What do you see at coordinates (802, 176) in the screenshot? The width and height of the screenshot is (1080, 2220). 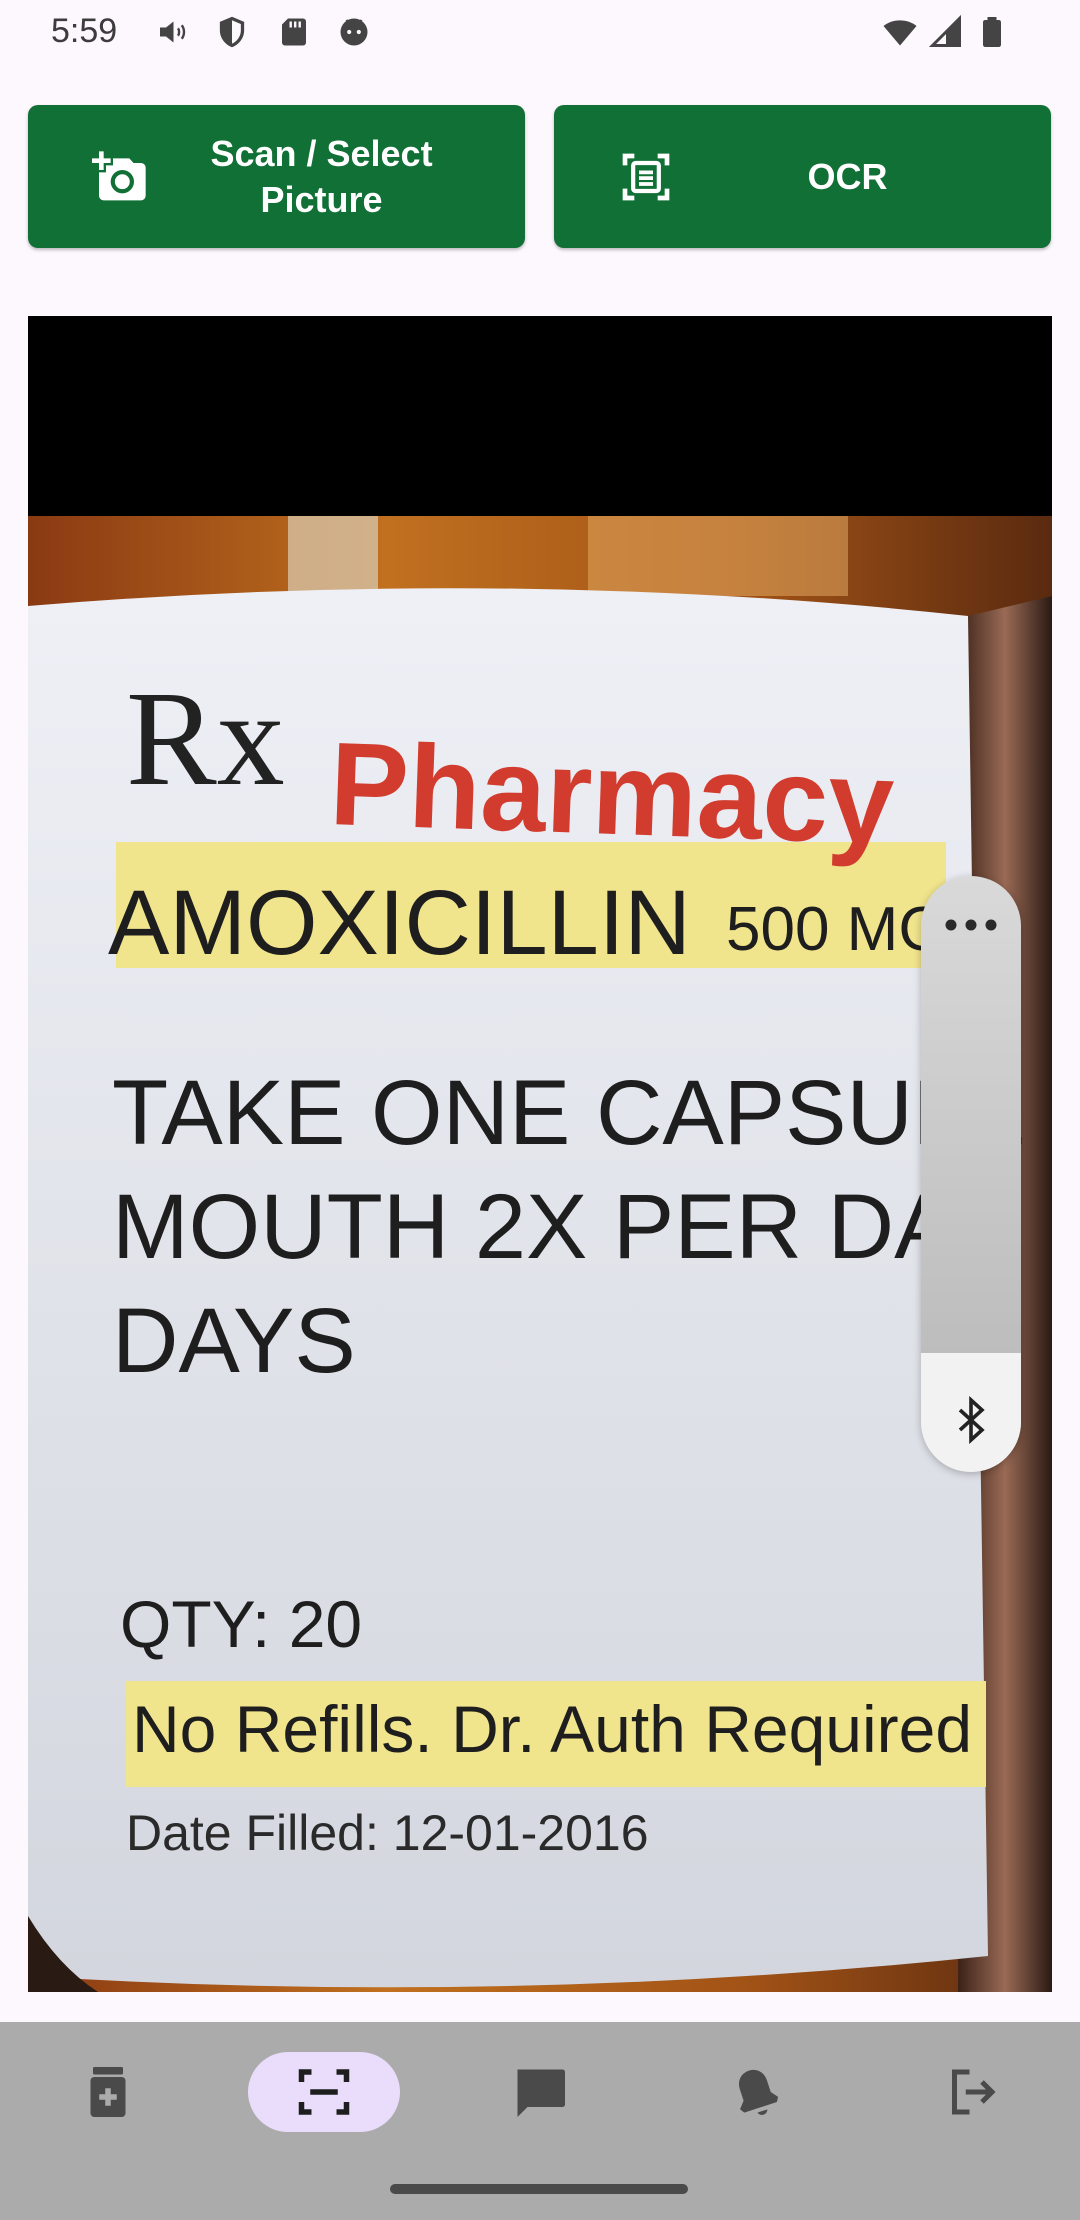 I see `ocr-button: OCR` at bounding box center [802, 176].